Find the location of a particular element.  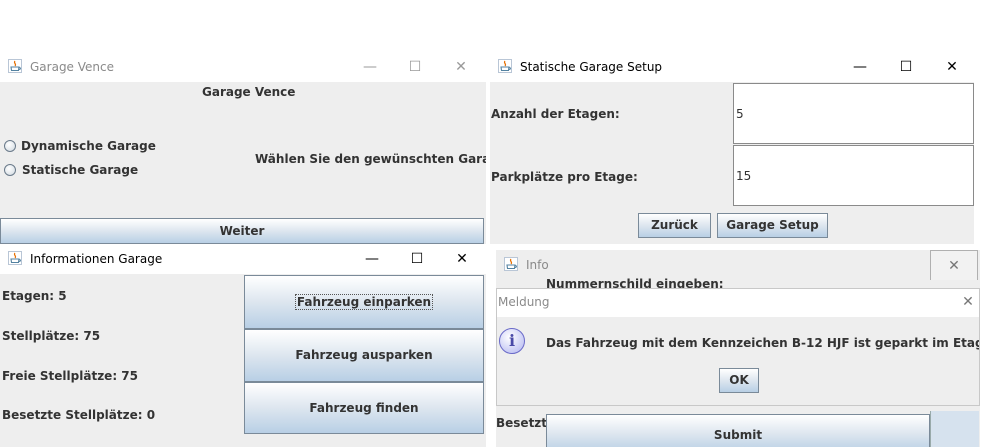

titlebar: Meldung ✕ is located at coordinates (738, 303).